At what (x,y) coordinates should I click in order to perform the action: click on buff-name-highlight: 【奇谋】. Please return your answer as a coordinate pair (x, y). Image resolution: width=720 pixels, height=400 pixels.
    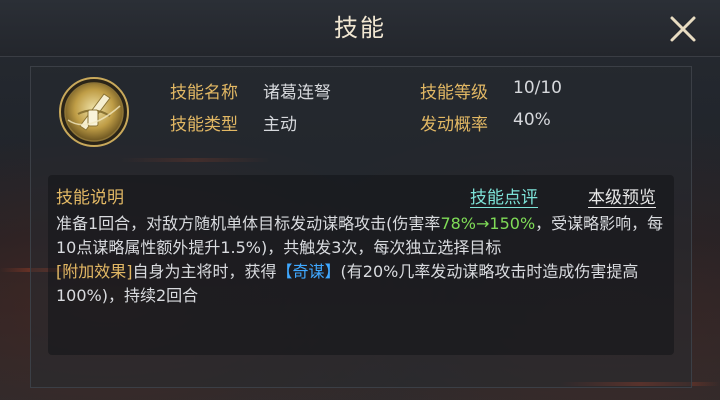
    Looking at the image, I should click on (308, 271).